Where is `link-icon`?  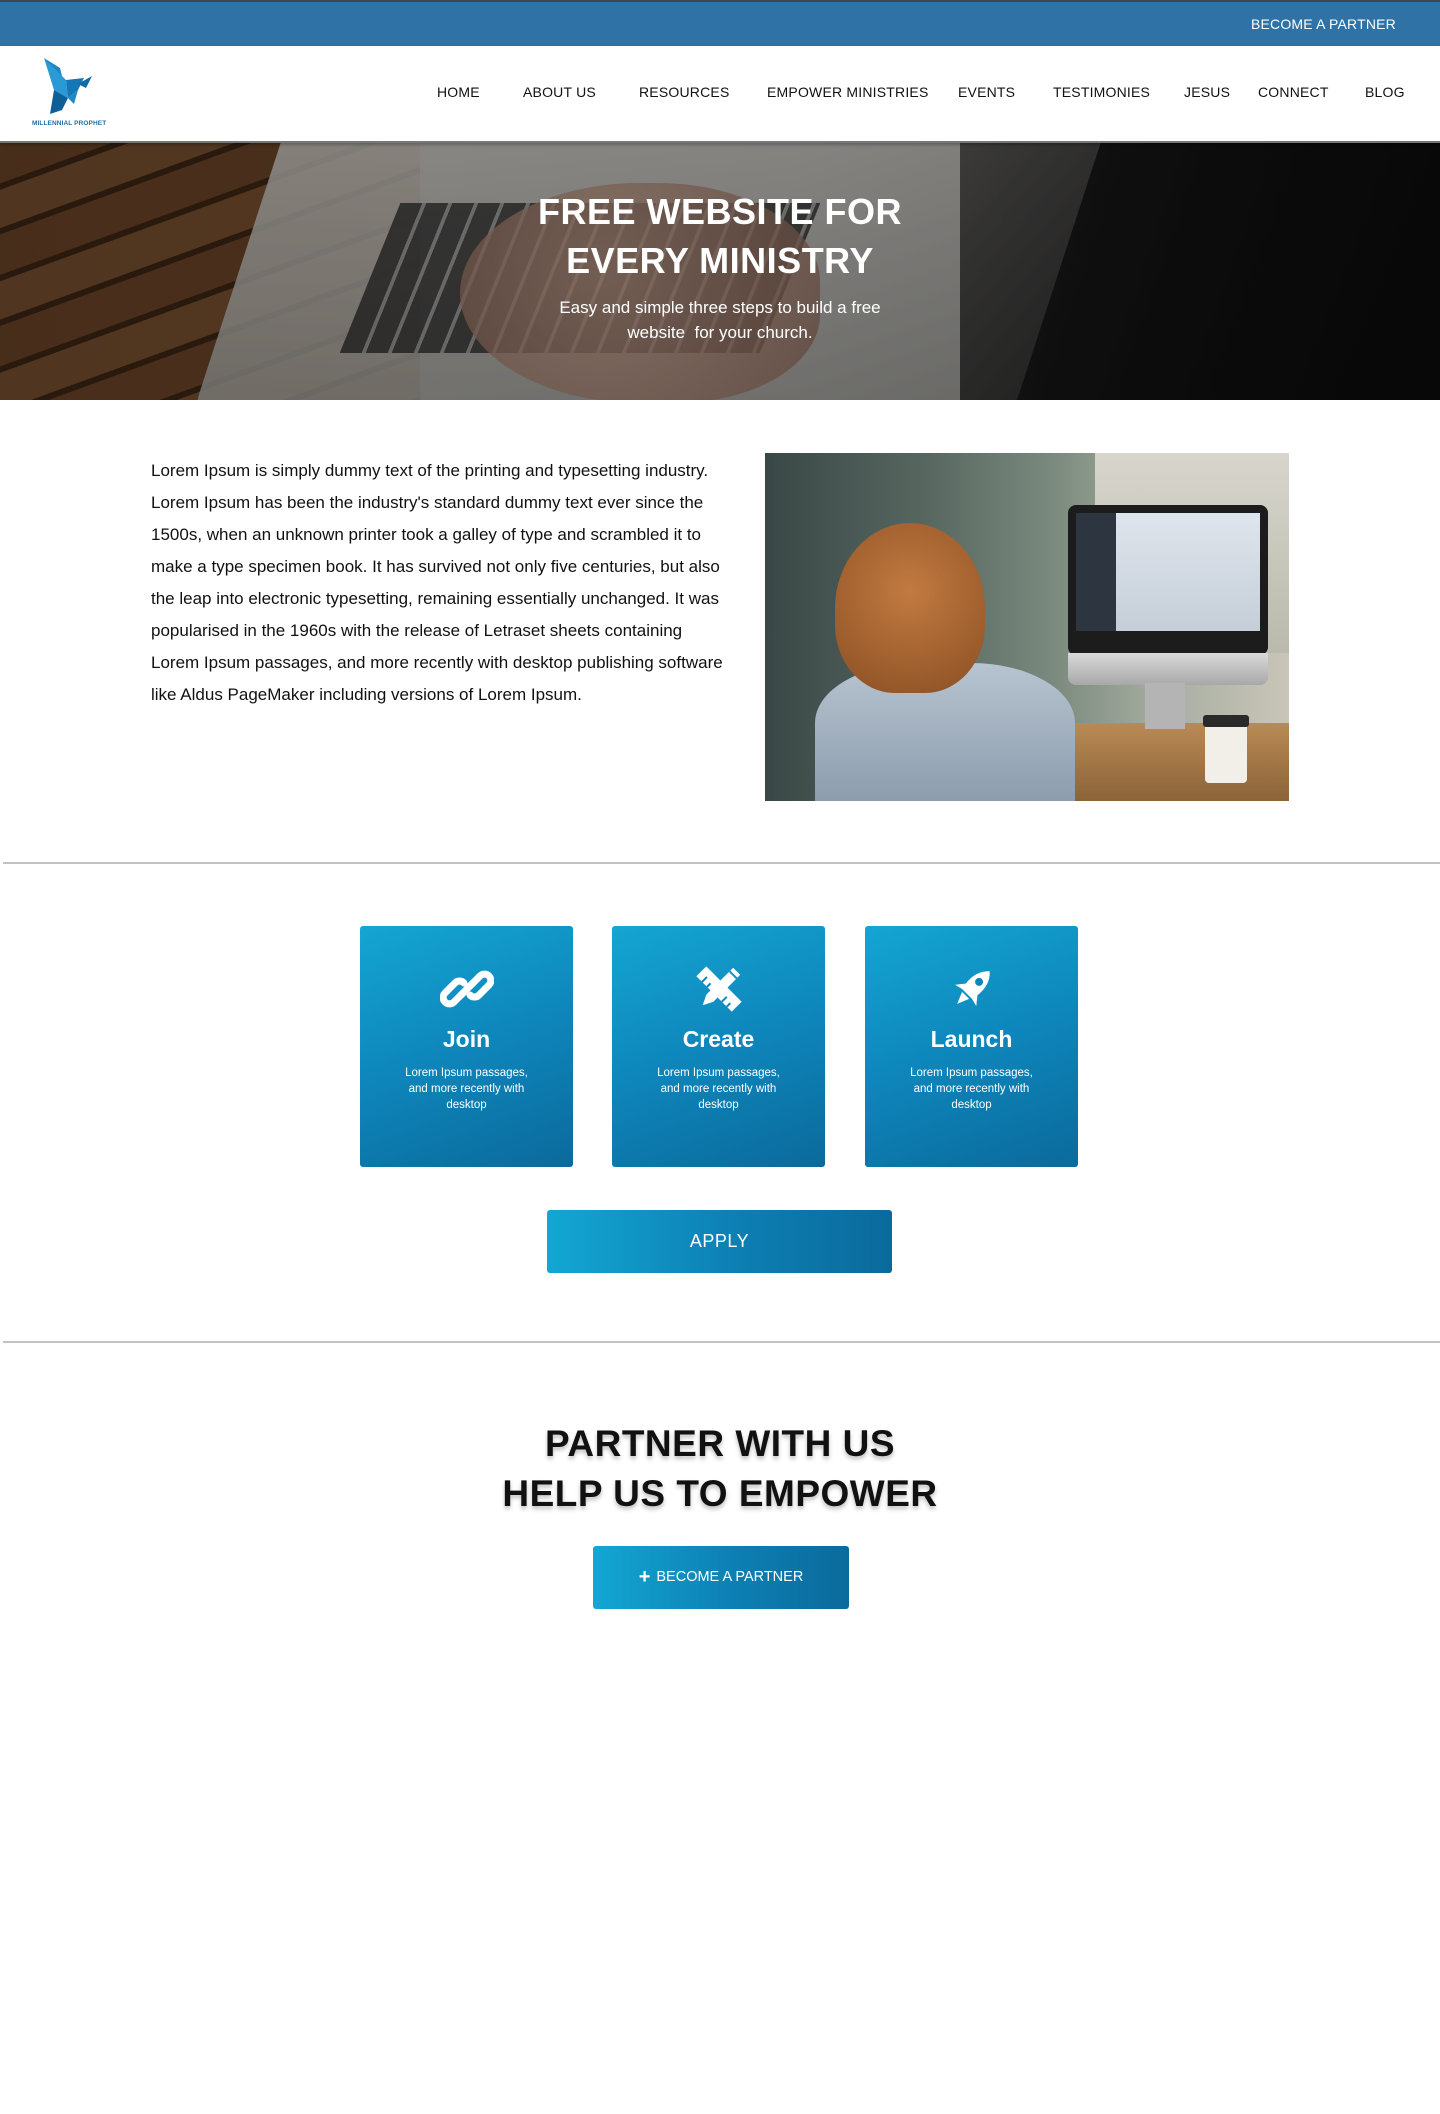
link-icon is located at coordinates (466, 989).